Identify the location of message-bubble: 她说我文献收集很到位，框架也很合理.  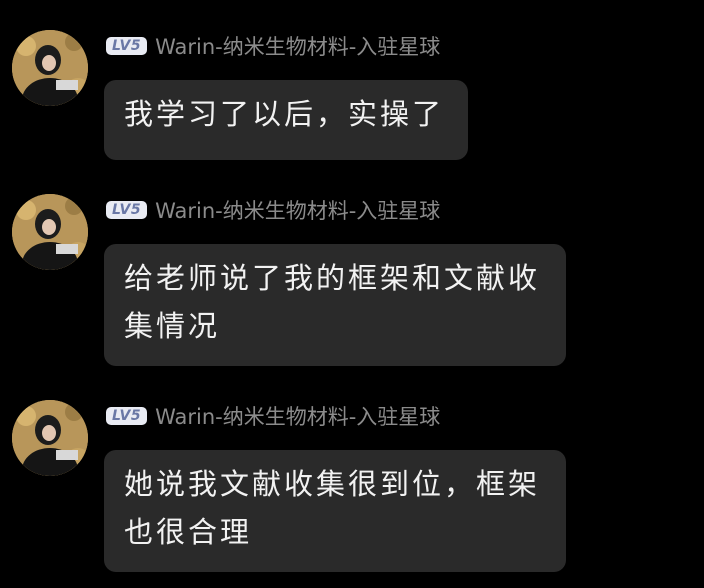
(335, 511).